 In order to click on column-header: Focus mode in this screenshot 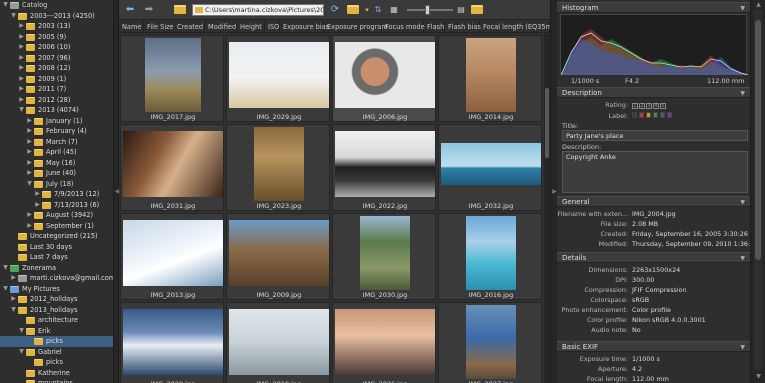, I will do `click(403, 26)`.